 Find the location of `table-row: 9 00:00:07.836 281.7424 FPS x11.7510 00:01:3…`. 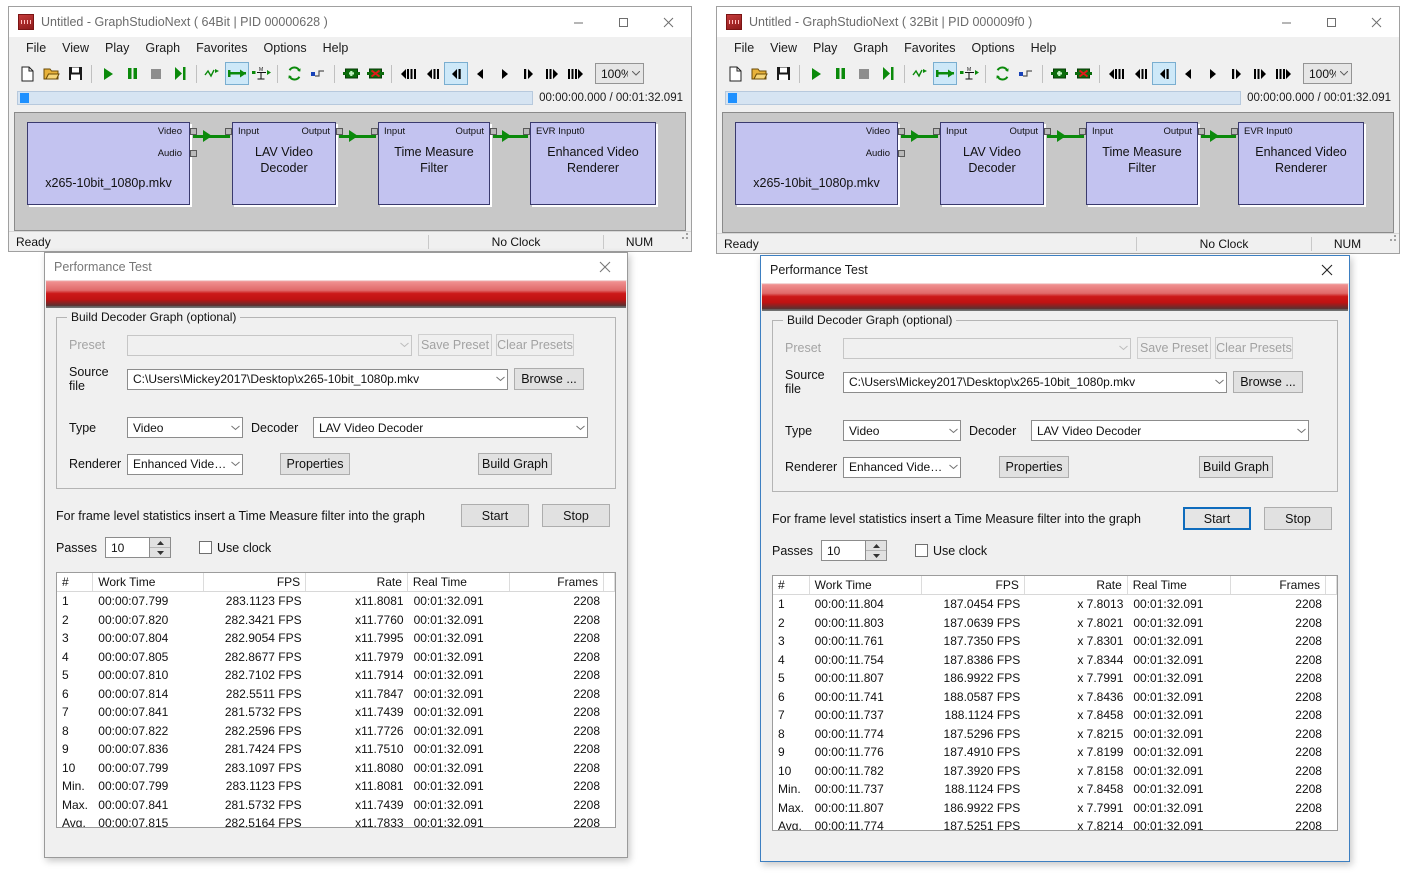

table-row: 9 00:00:07.836 281.7424 FPS x11.7510 00:01:3… is located at coordinates (336, 749).